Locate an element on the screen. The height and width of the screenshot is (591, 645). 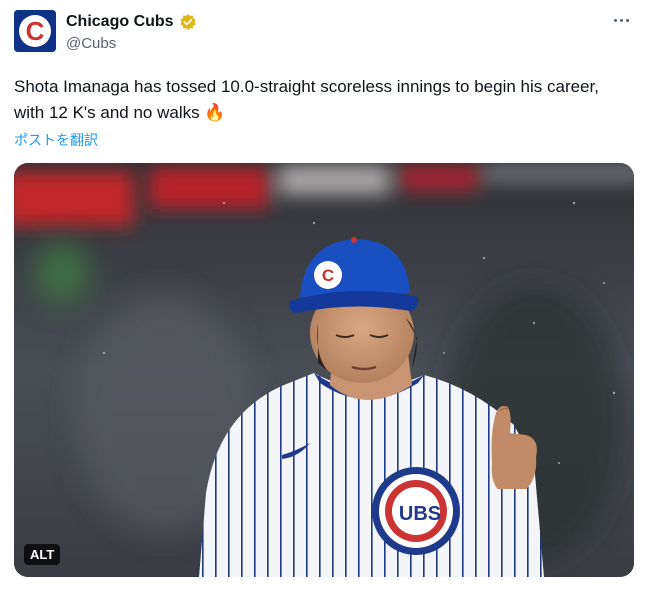
cubs-logo-icon: C is located at coordinates (35, 31).